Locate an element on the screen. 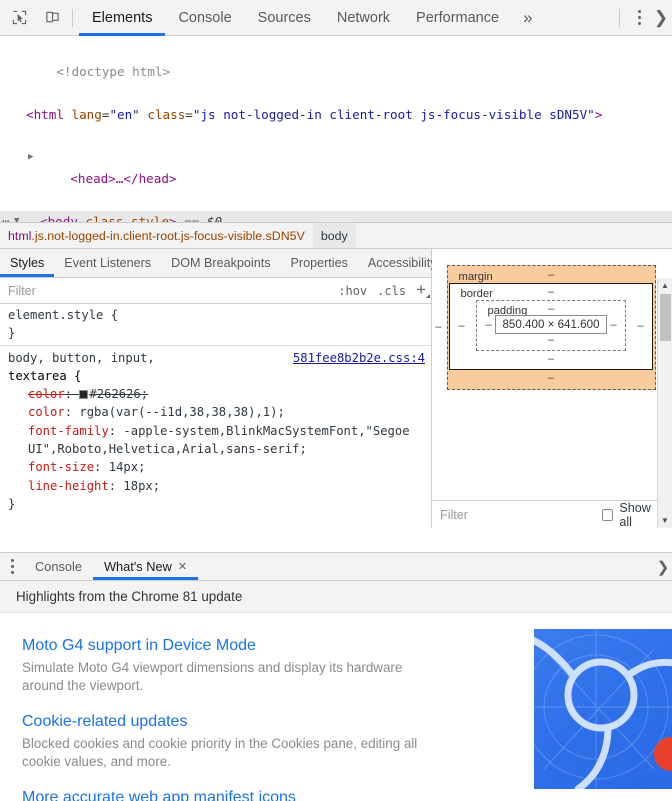 The image size is (672, 801). box-model-content-size: 850.400 × 641.600 is located at coordinates (551, 324).